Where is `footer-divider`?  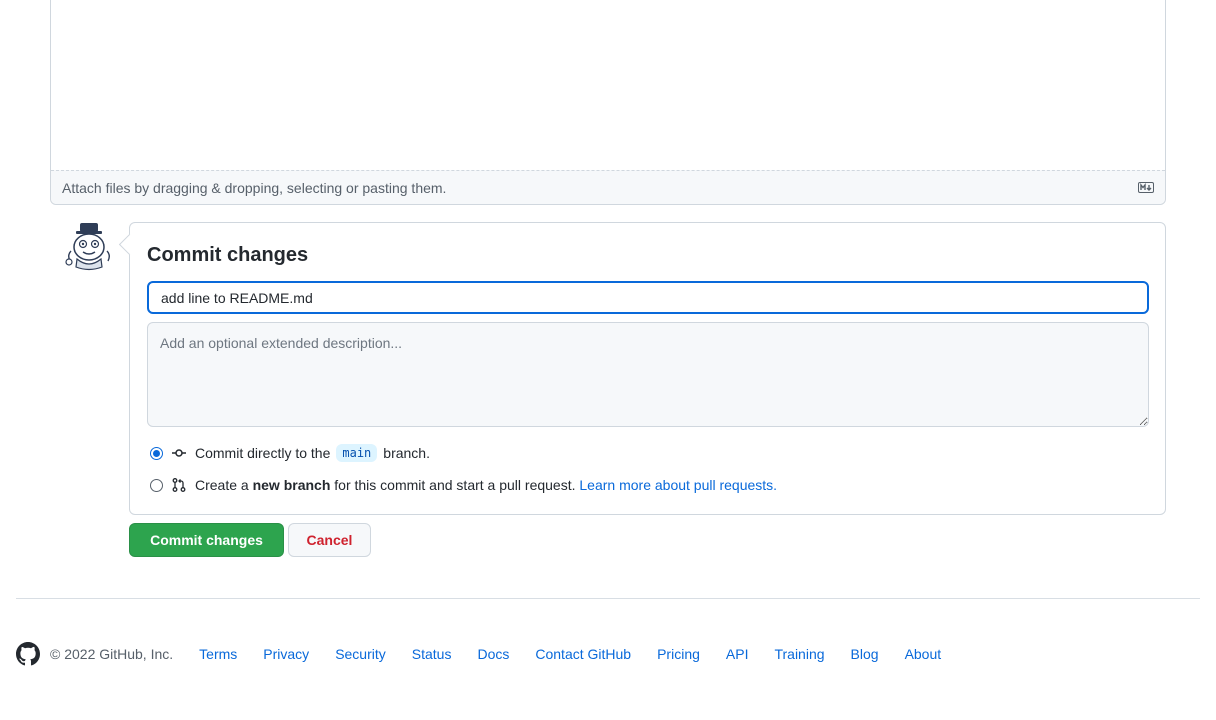
footer-divider is located at coordinates (608, 598).